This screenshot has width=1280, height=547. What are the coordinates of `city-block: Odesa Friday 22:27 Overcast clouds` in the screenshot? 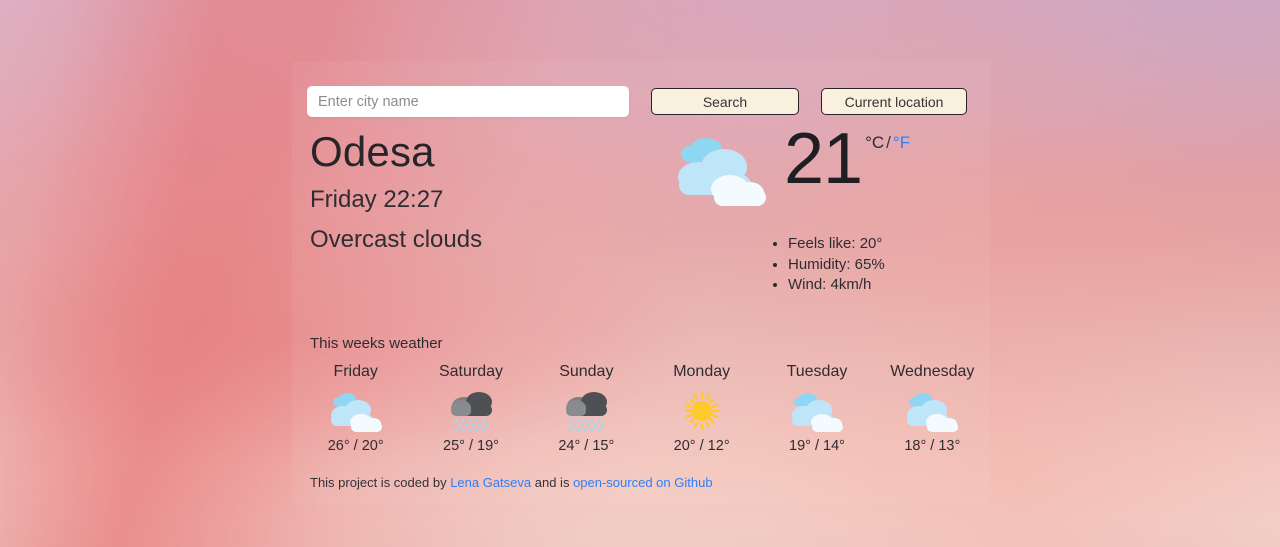 It's located at (396, 191).